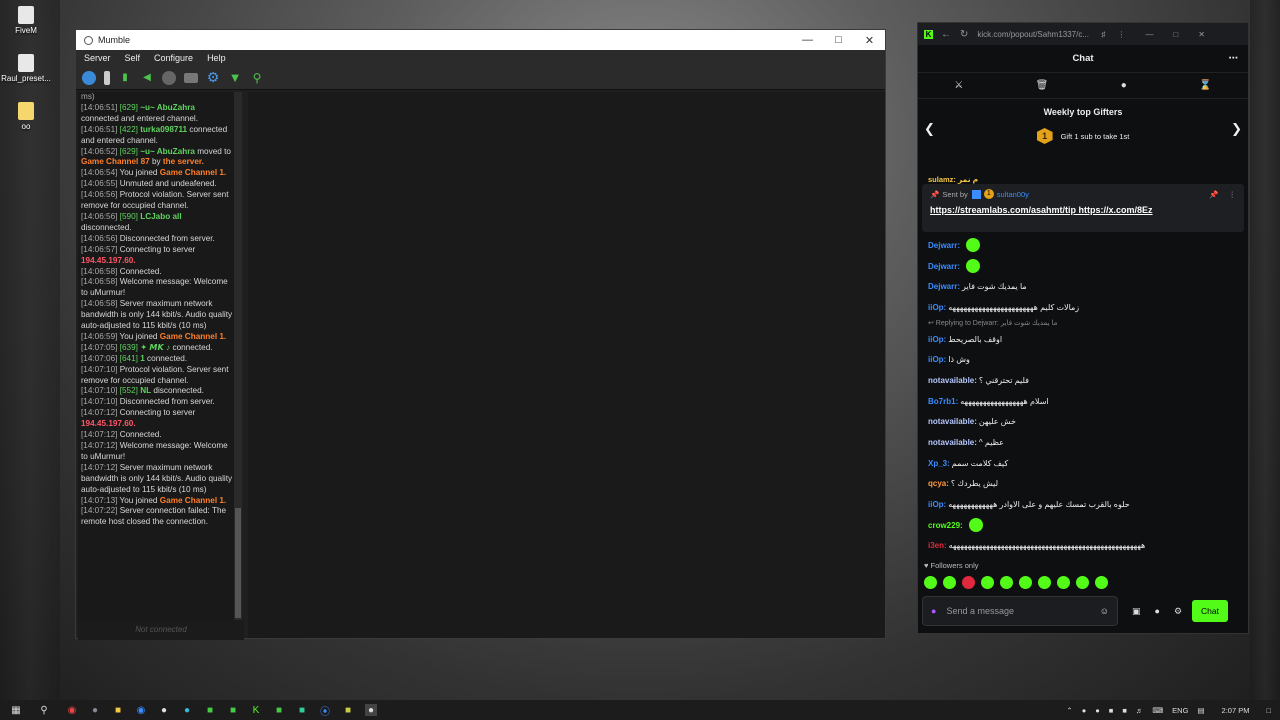  I want to click on desktop-icon-oo: oo, so click(26, 116).